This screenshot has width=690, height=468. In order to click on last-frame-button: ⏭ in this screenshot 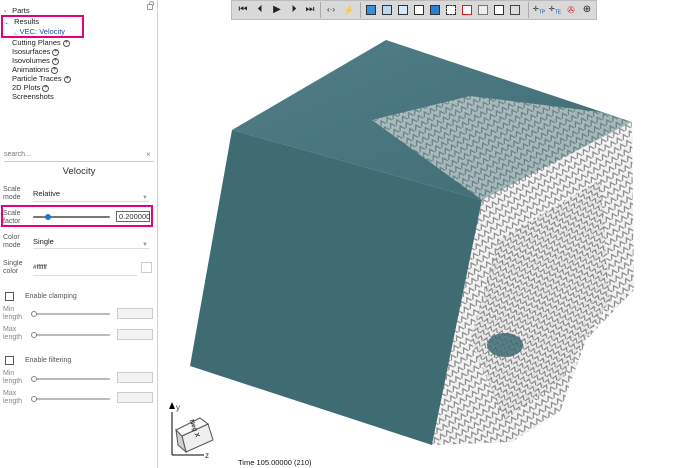, I will do `click(310, 10)`.